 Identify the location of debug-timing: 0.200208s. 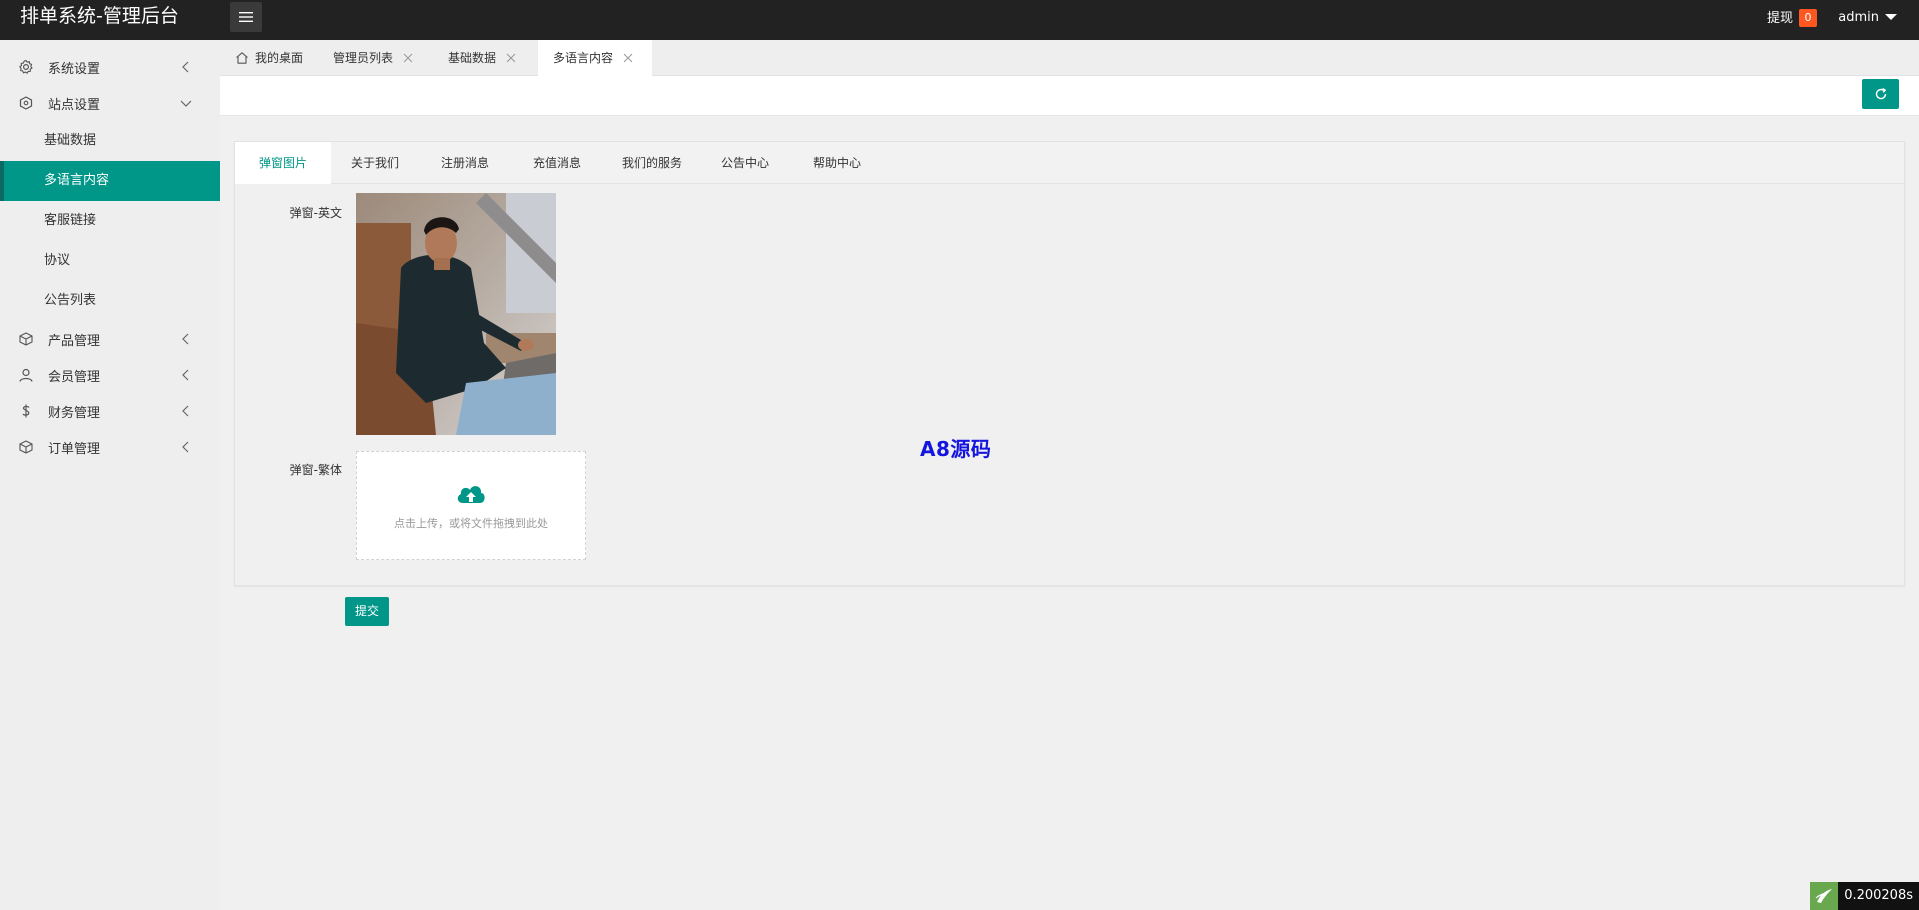
(1864, 896).